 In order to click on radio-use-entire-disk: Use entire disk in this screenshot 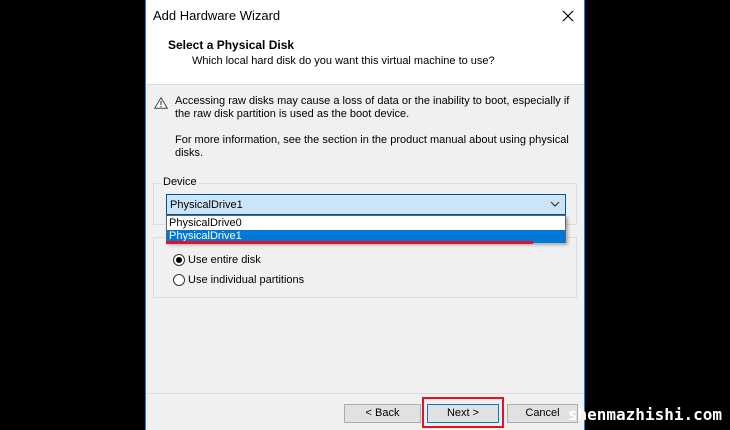, I will do `click(217, 260)`.